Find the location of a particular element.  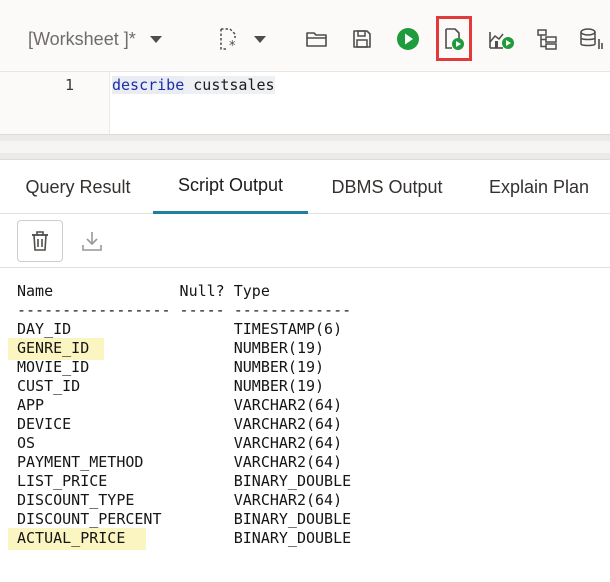

download-output-button is located at coordinates (92, 241).